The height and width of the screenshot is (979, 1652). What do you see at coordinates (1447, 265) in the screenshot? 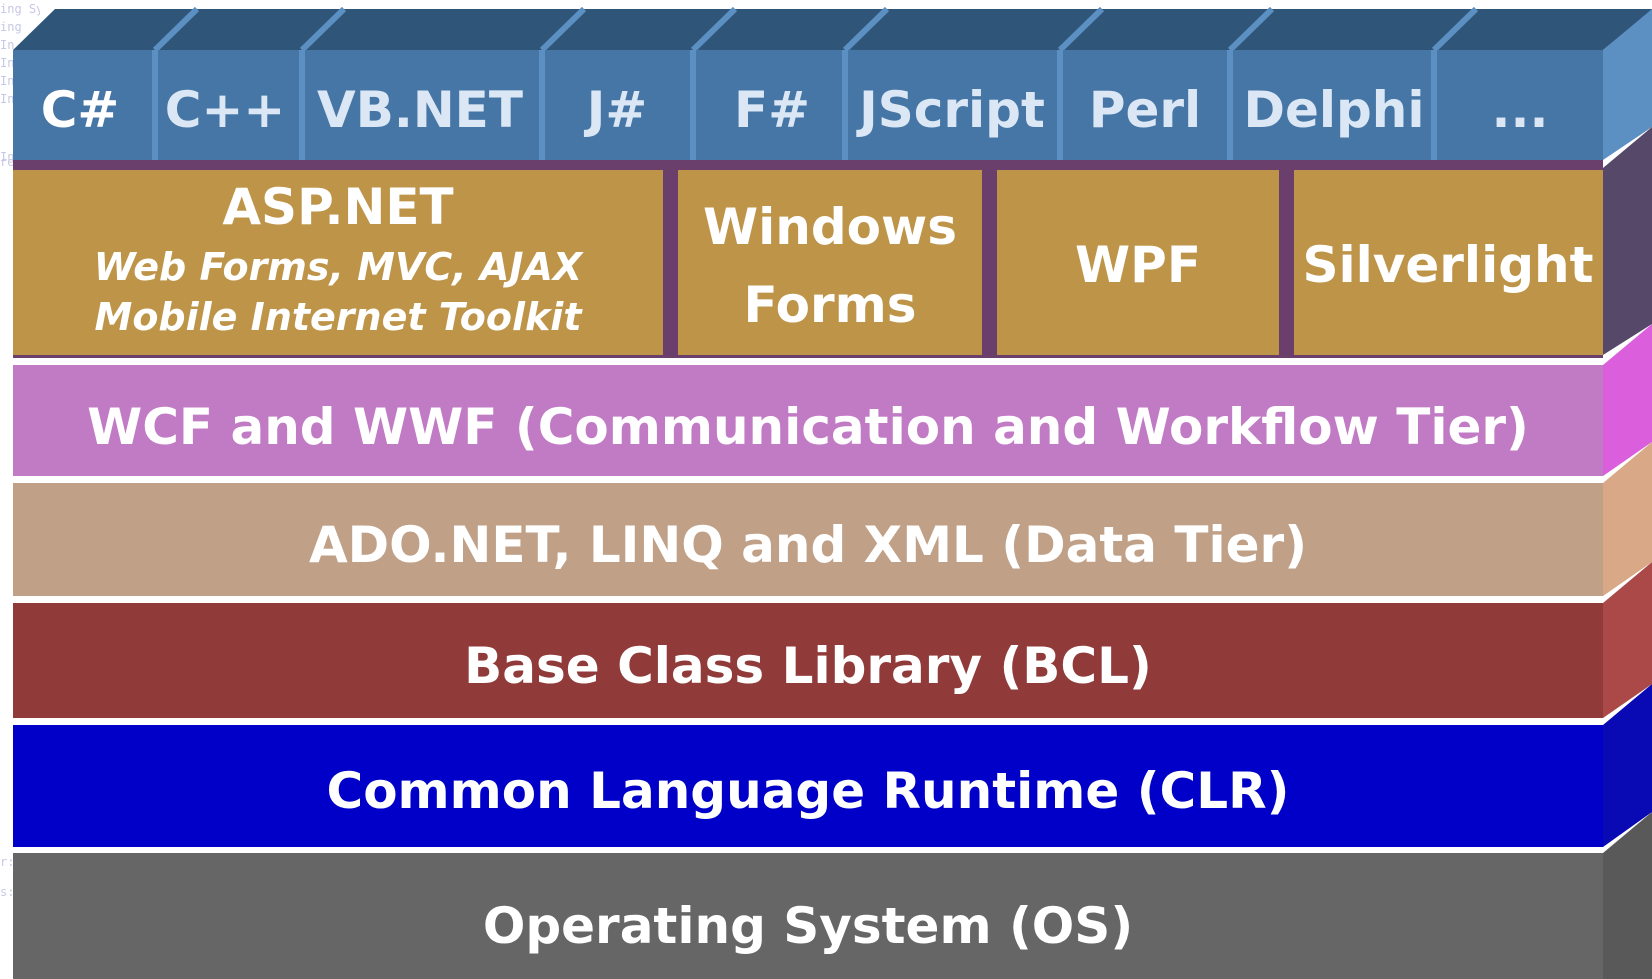
I see `silverlight-label: Silverlight` at bounding box center [1447, 265].